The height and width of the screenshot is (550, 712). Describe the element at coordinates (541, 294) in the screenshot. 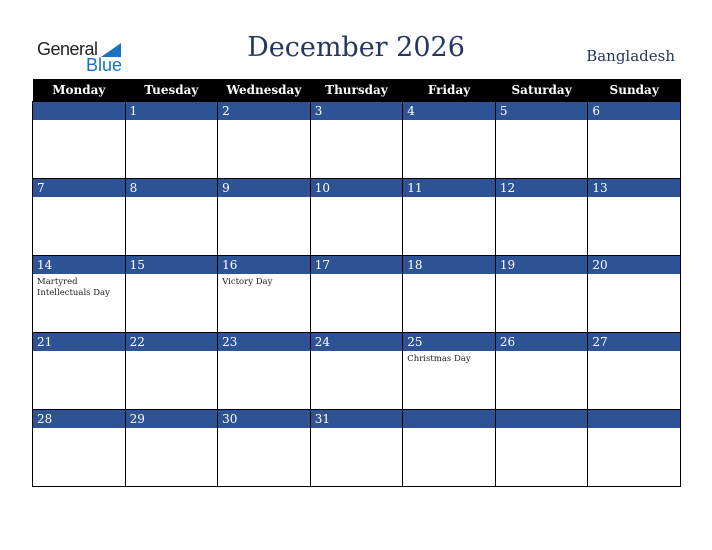

I see `day-cell: 19` at that location.